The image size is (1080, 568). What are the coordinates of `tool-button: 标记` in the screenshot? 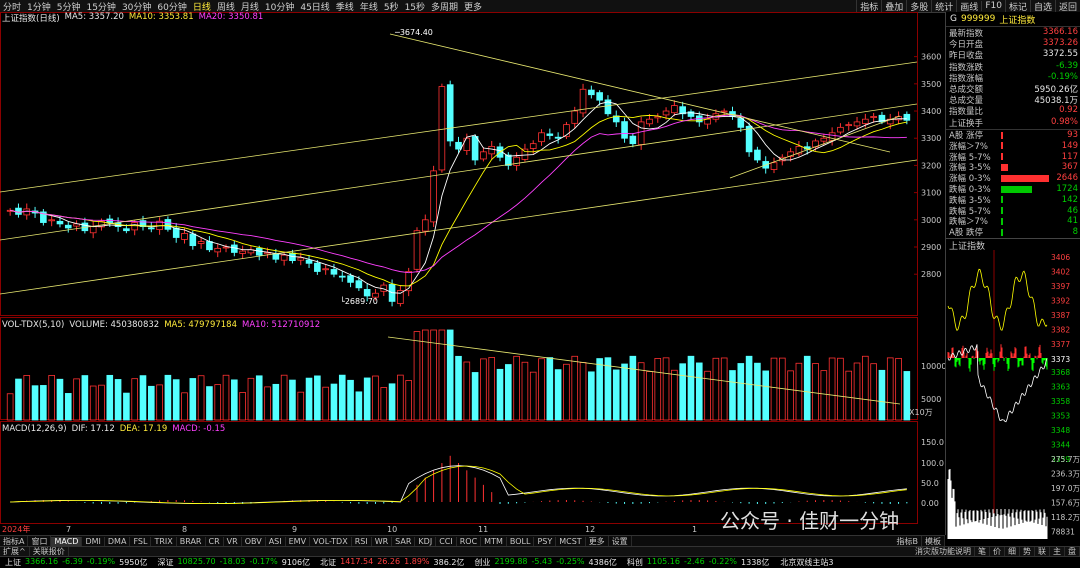 It's located at (1017, 6).